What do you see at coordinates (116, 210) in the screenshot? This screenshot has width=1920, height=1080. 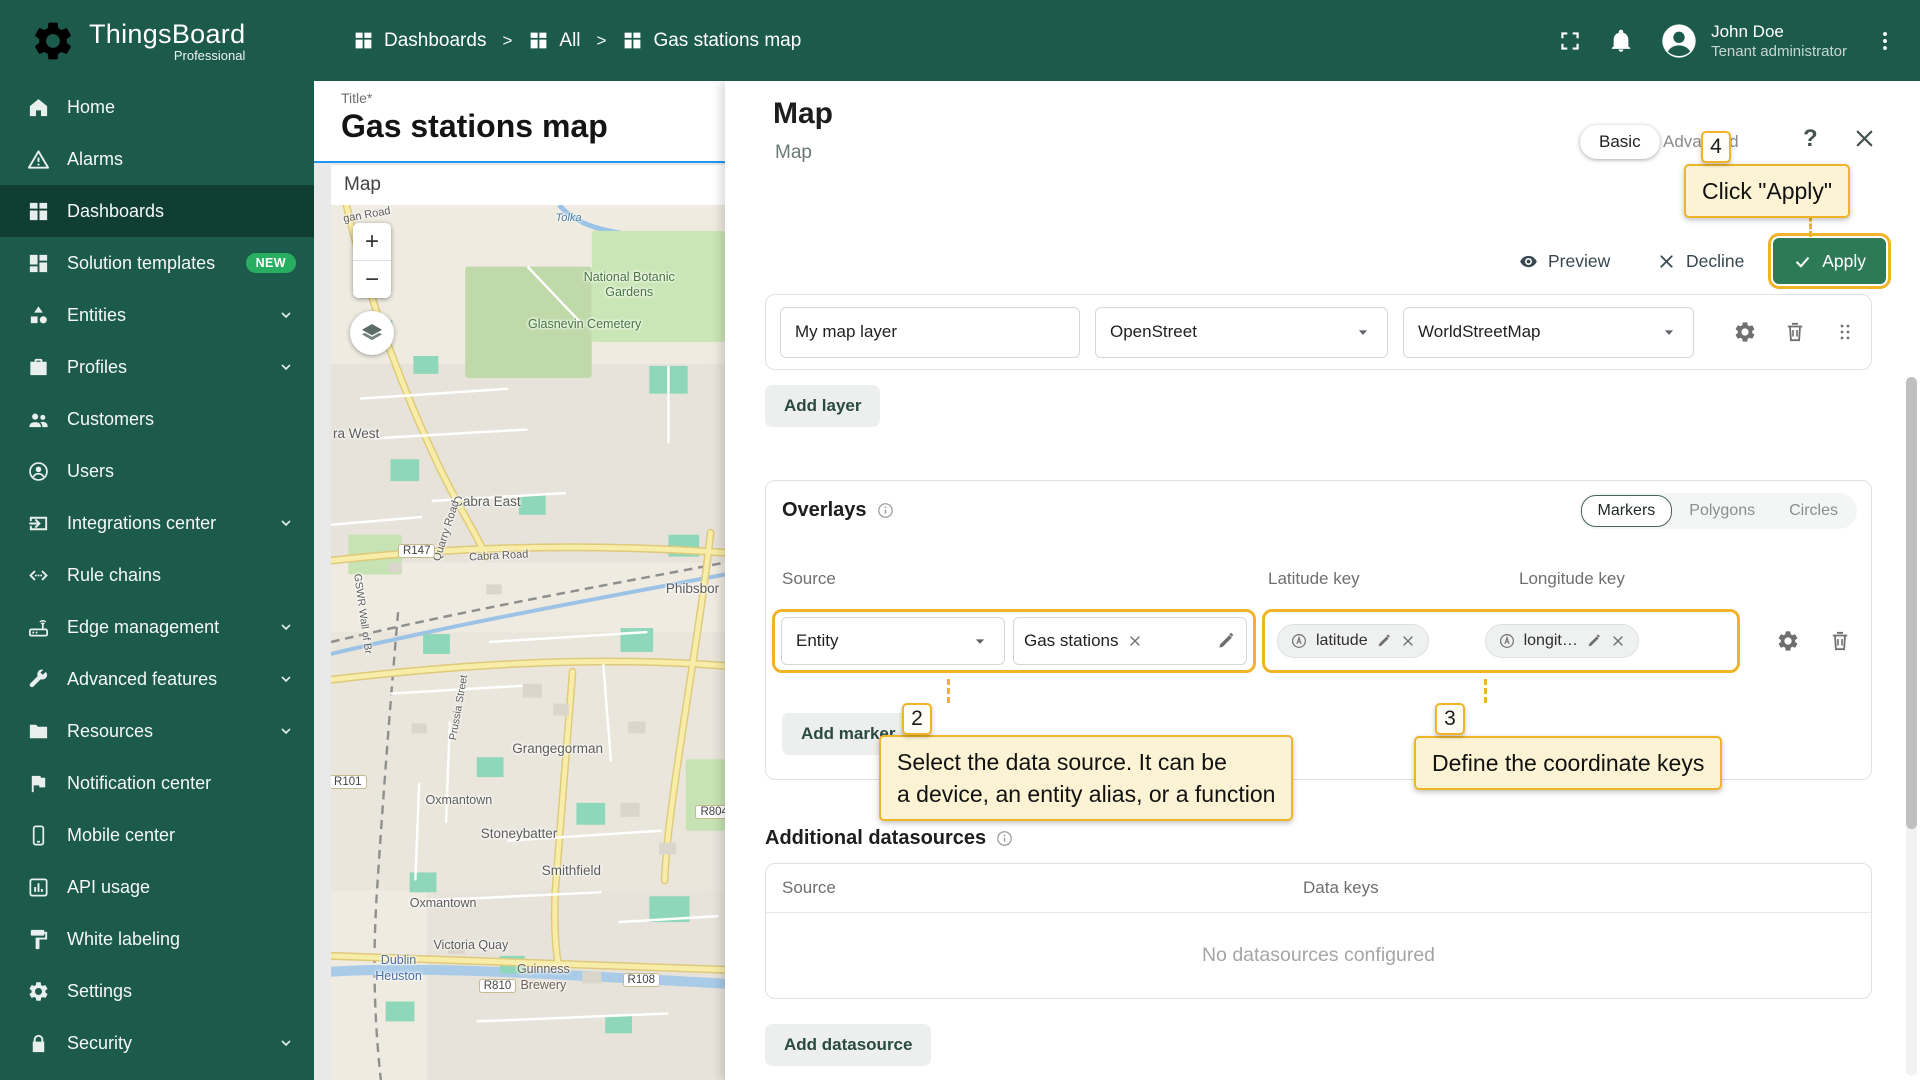 I see `sidebar-item-label: Dashboards` at bounding box center [116, 210].